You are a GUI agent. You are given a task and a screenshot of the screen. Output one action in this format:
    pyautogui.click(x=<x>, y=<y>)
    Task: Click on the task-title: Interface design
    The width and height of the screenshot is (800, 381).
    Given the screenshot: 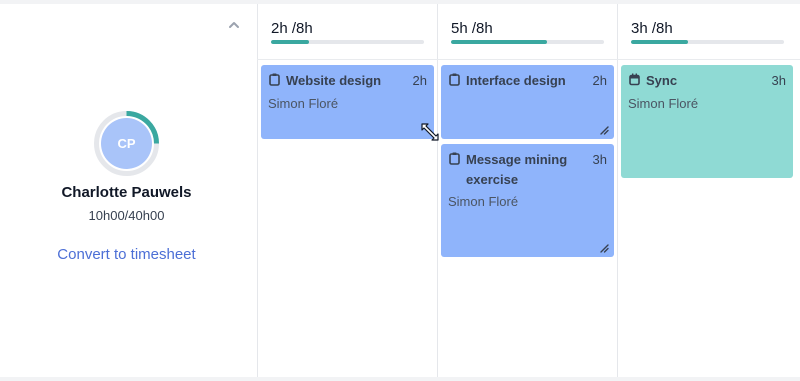 What is the action you would take?
    pyautogui.click(x=516, y=80)
    